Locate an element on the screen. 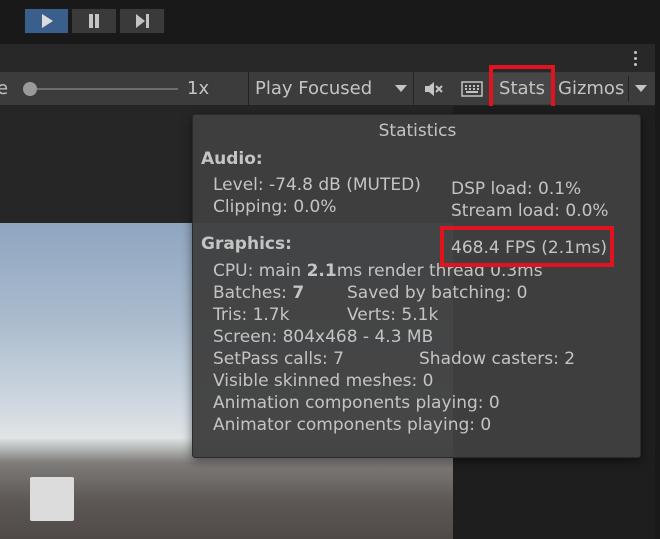  pause-icon is located at coordinates (94, 21).